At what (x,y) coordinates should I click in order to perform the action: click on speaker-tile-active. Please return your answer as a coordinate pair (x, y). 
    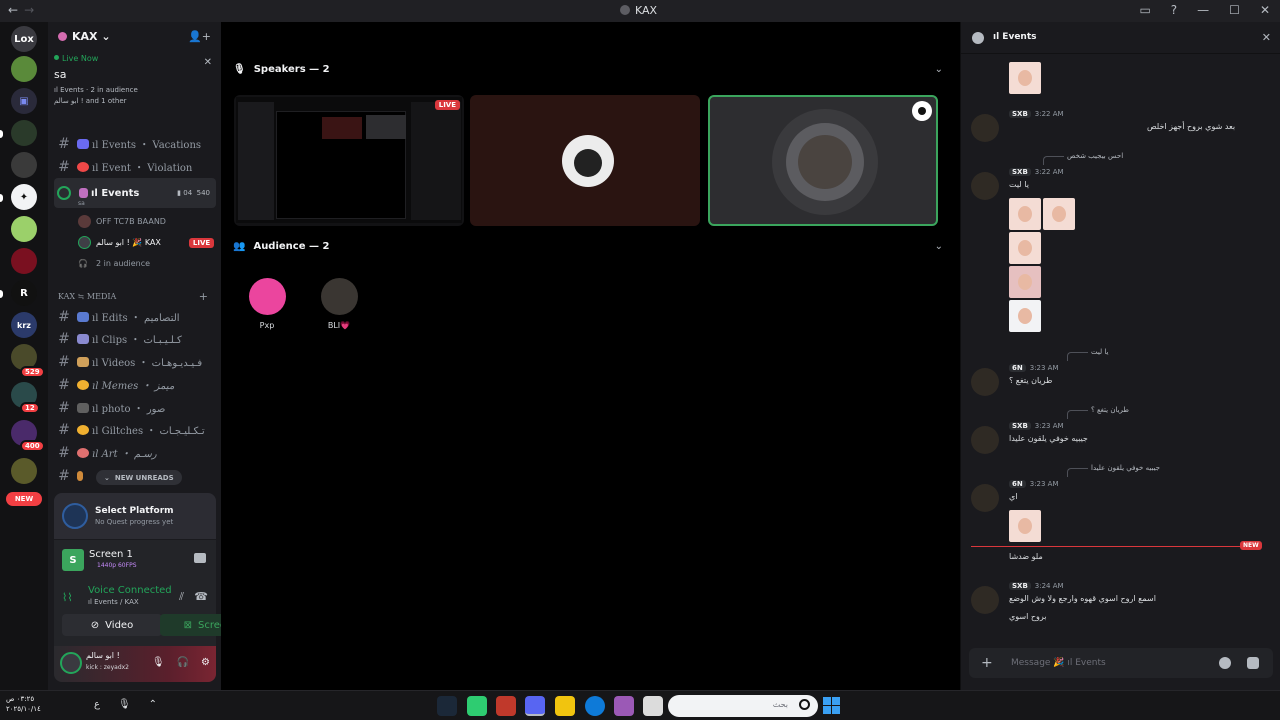
    Looking at the image, I should click on (823, 160).